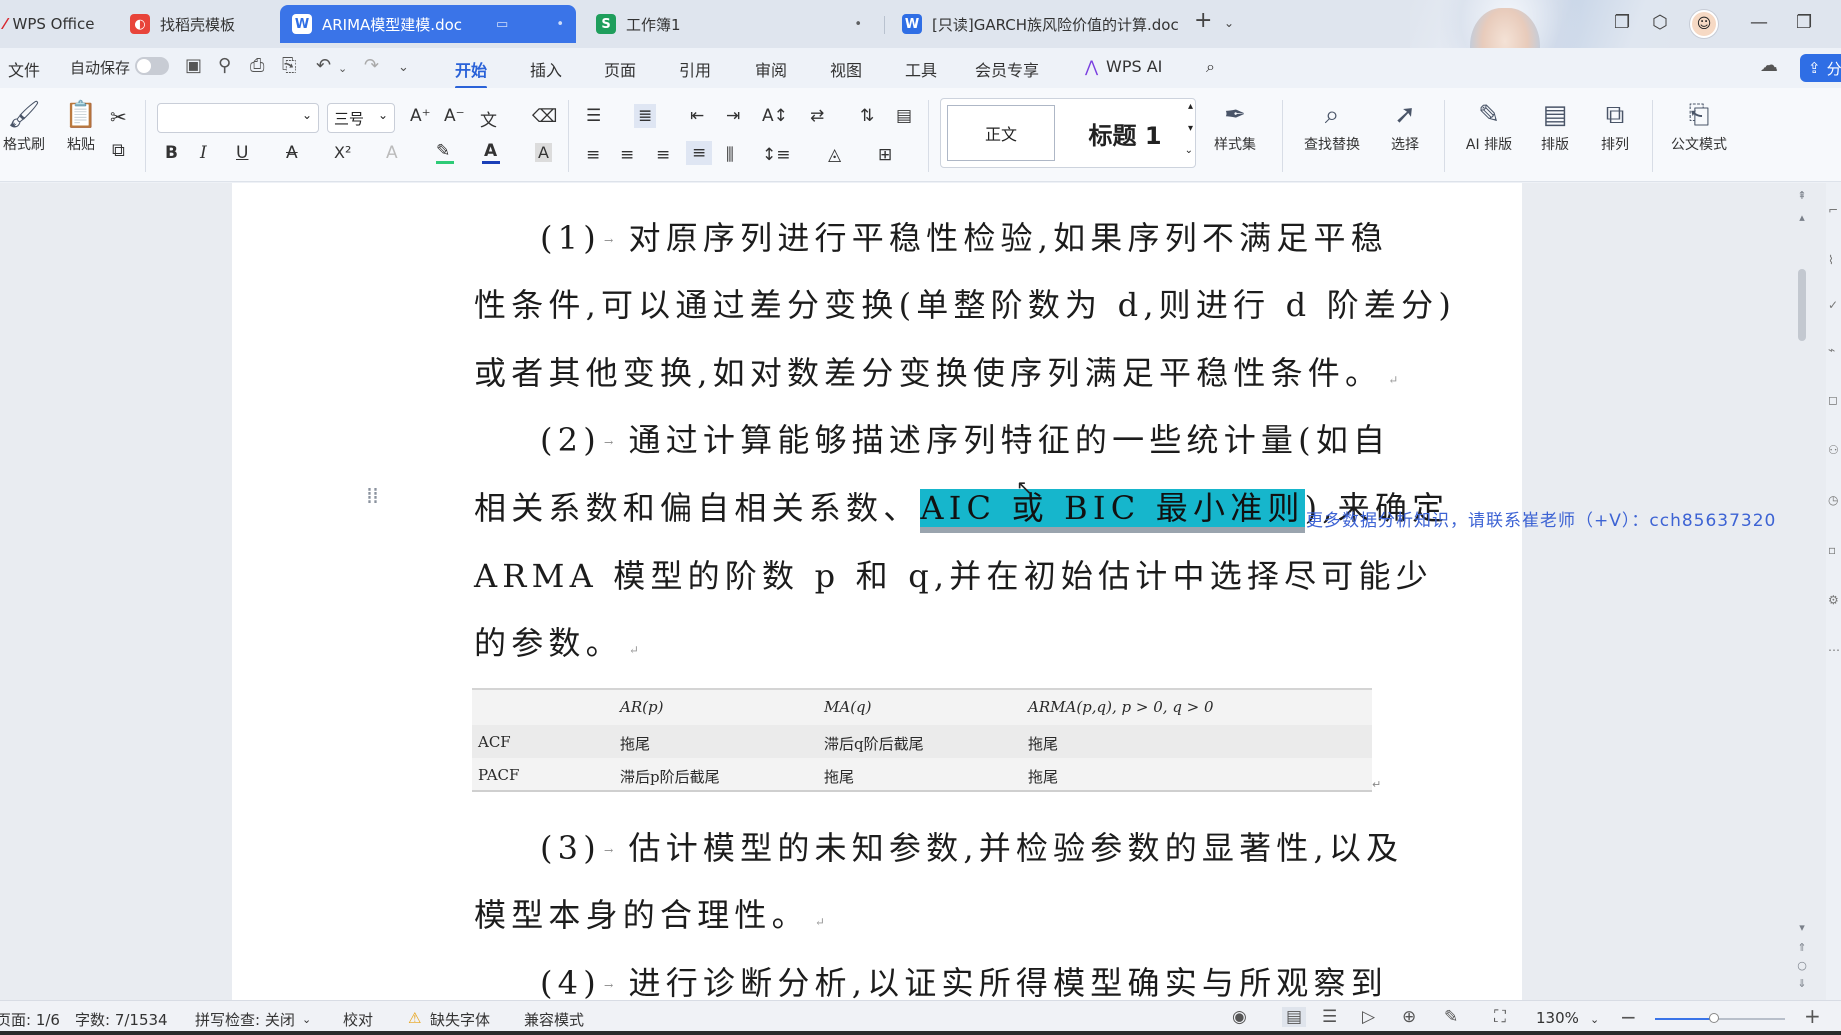 This screenshot has height=1035, width=1841. What do you see at coordinates (1802, 947) in the screenshot?
I see `prev-page-icon: ⇑` at bounding box center [1802, 947].